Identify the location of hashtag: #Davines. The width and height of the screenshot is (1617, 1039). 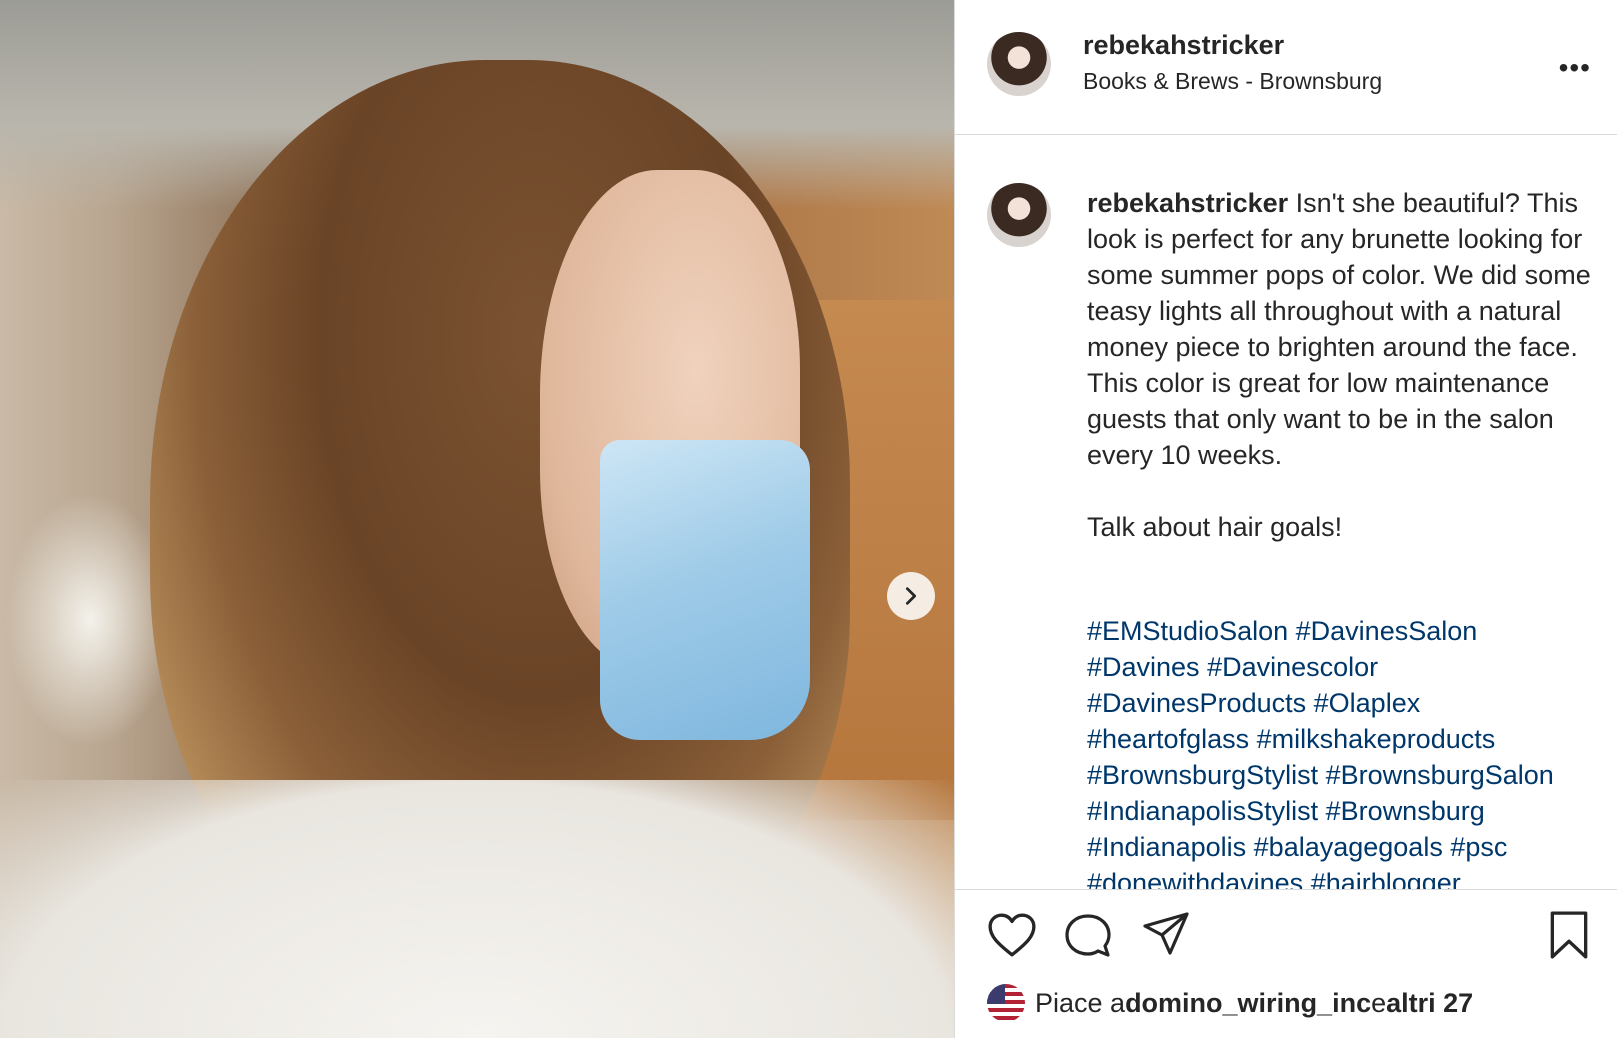
(1143, 667).